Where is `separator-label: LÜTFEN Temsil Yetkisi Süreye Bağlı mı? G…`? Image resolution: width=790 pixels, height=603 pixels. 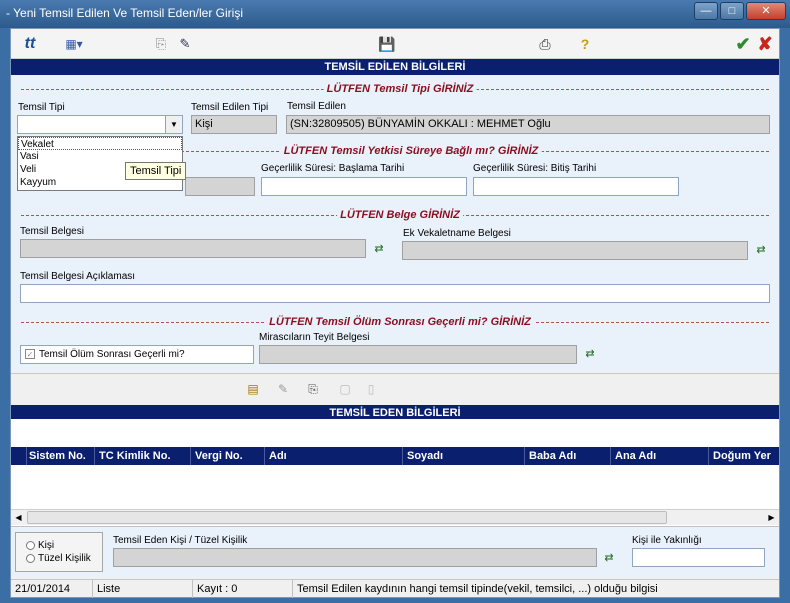 separator-label: LÜTFEN Temsil Yetkisi Süreye Bağlı mı? G… is located at coordinates (411, 151).